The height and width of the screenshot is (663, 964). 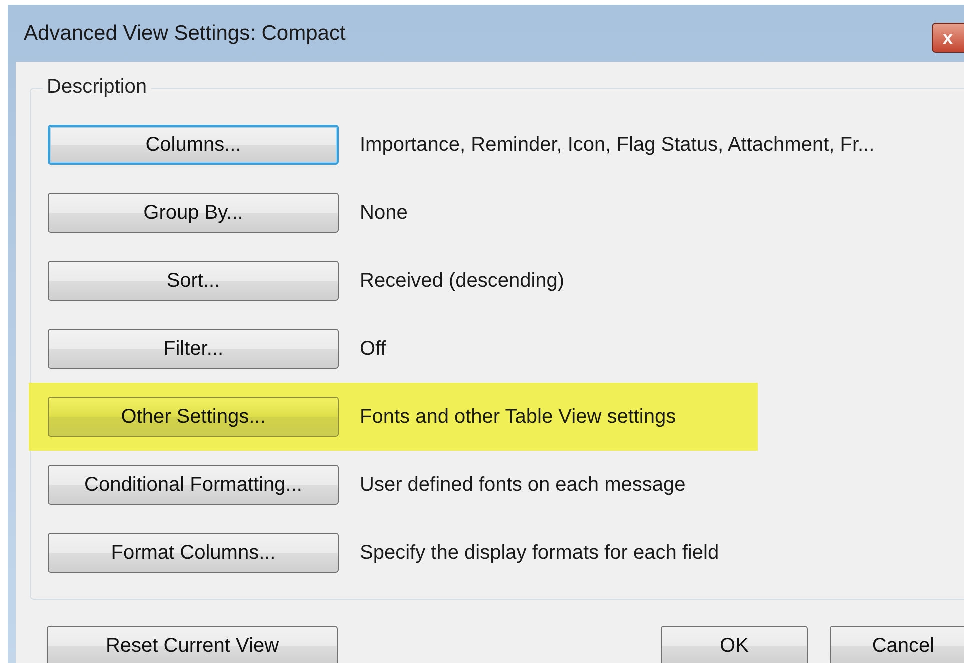 What do you see at coordinates (518, 417) in the screenshot?
I see `setting-description: Fonts and other Table View settings` at bounding box center [518, 417].